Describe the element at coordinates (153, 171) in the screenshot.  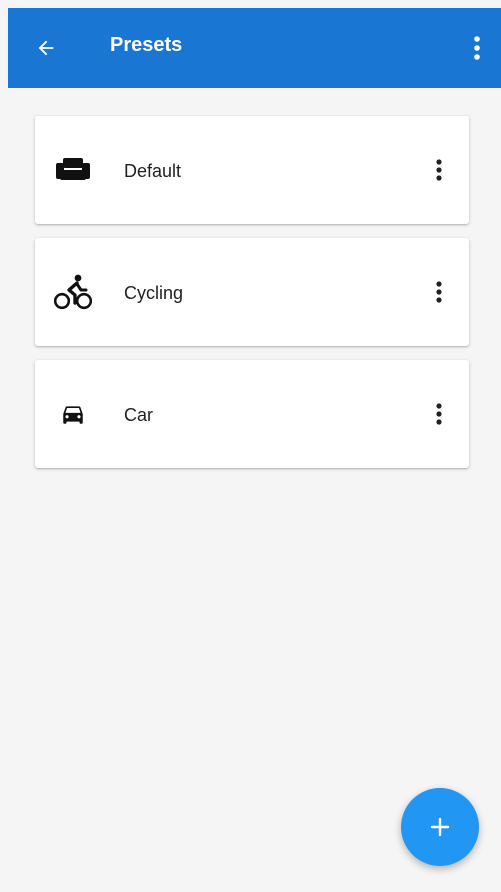
I see `preset-label: Default` at that location.